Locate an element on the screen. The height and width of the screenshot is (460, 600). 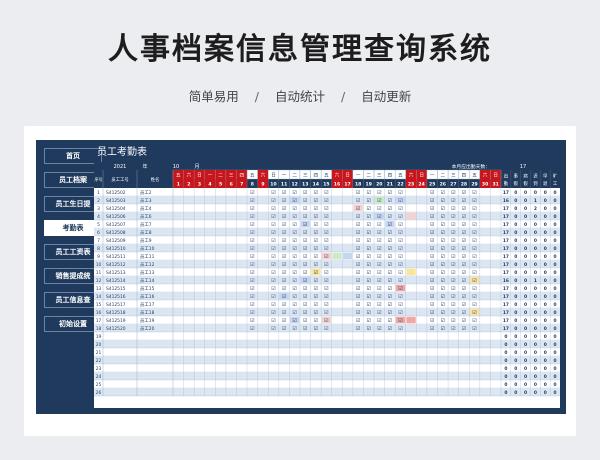
employee-id-cell: S412518 is located at coordinates (116, 313).